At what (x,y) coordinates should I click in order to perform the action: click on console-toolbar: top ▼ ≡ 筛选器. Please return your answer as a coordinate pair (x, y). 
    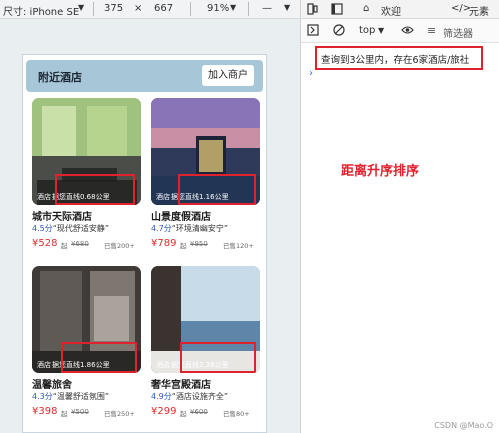
    Looking at the image, I should click on (399, 31).